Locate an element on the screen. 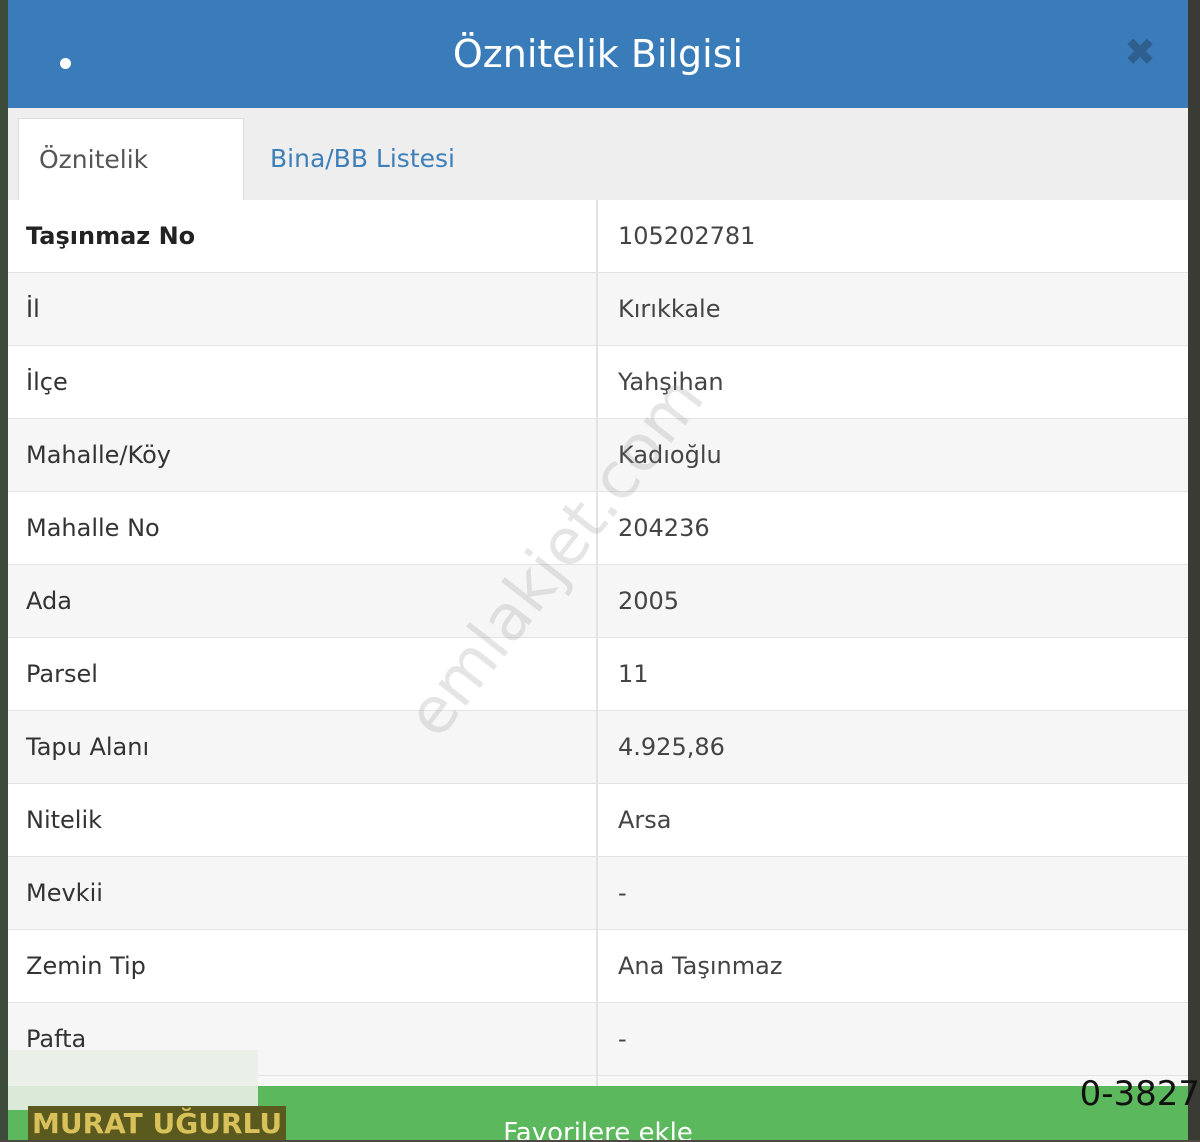 The height and width of the screenshot is (1142, 1200). table-row: Taşınmaz No 105202781 is located at coordinates (598, 236).